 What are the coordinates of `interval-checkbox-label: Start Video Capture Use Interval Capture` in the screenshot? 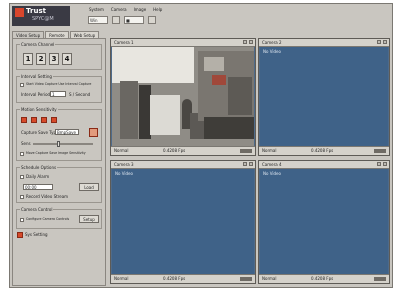 It's located at (59, 84).